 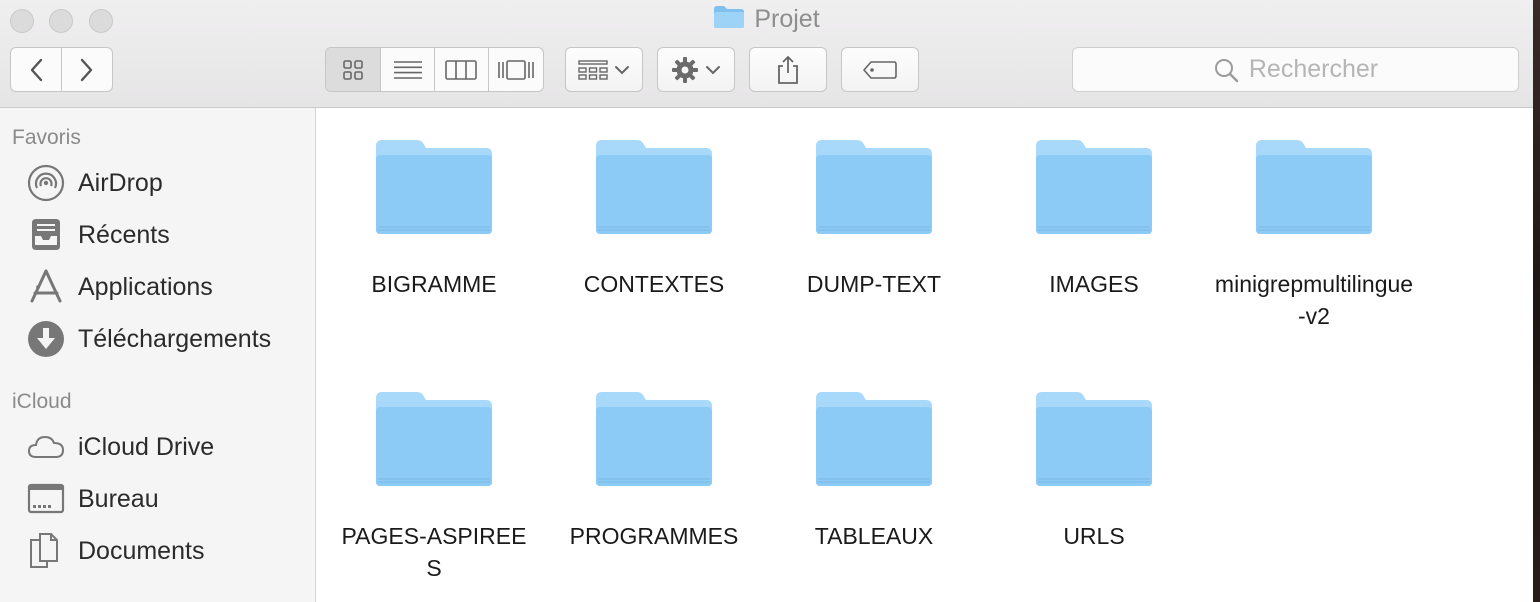 I want to click on folder-item: BIGRAMME, so click(x=434, y=219).